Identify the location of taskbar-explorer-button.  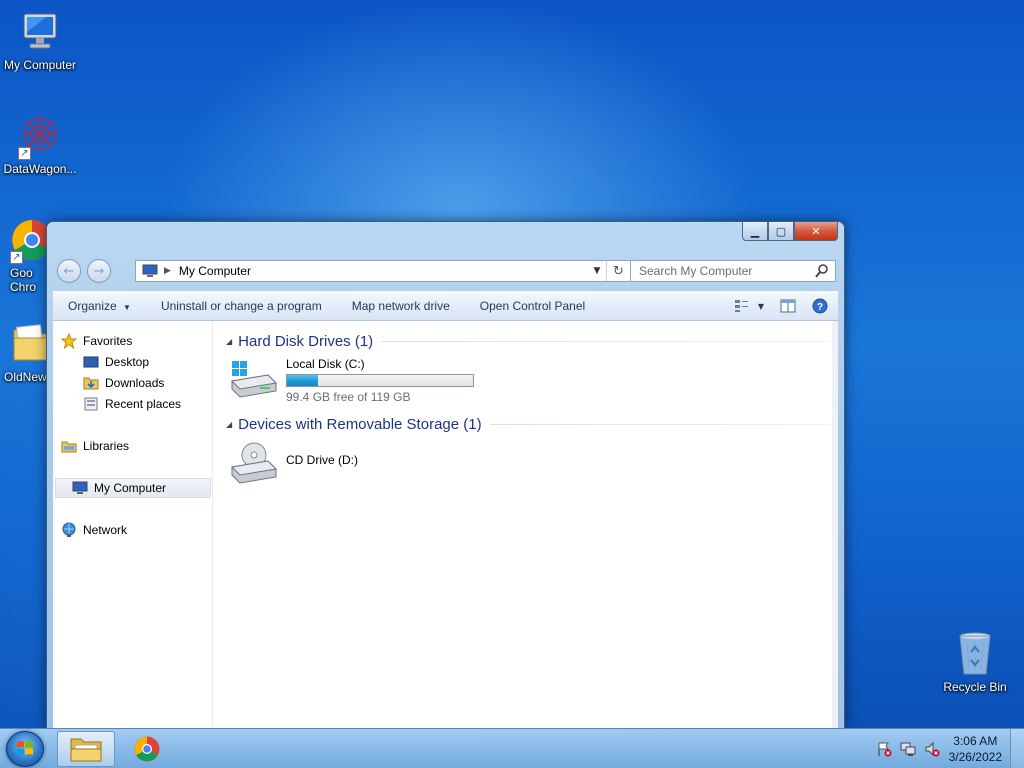
(86, 749).